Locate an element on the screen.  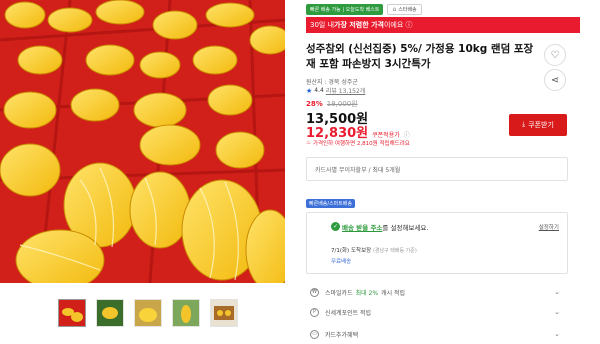
delivery-eta: 7/1(화) 도착보장 (경남구 택배등 기준) is located at coordinates (374, 250).